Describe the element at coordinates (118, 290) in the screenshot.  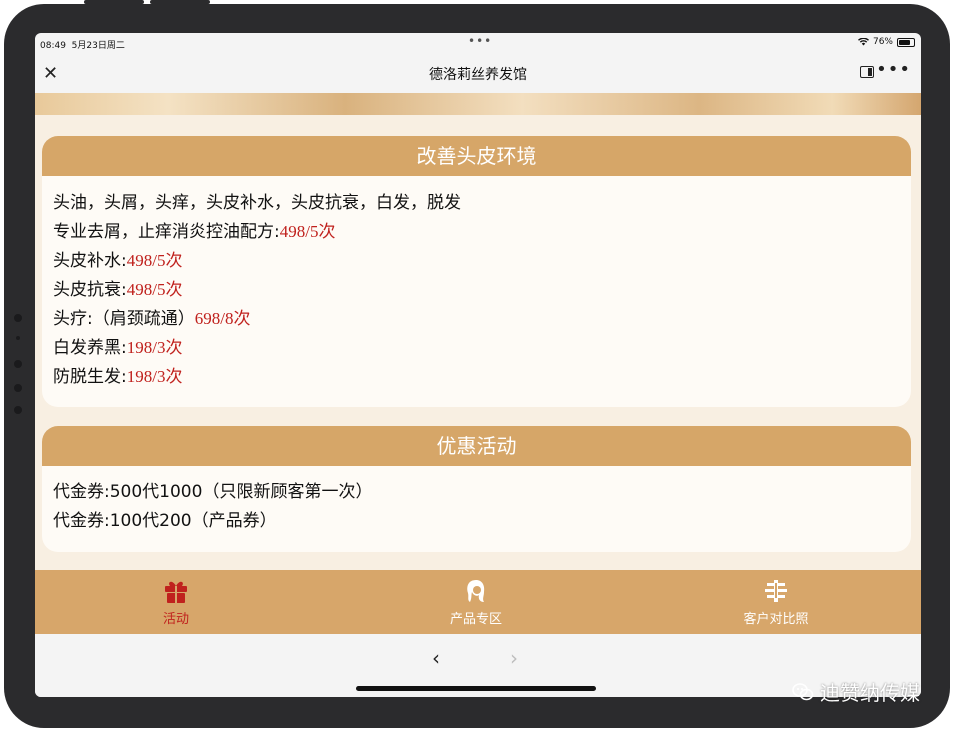
I see `service-line: 头皮抗衰:498/5次` at that location.